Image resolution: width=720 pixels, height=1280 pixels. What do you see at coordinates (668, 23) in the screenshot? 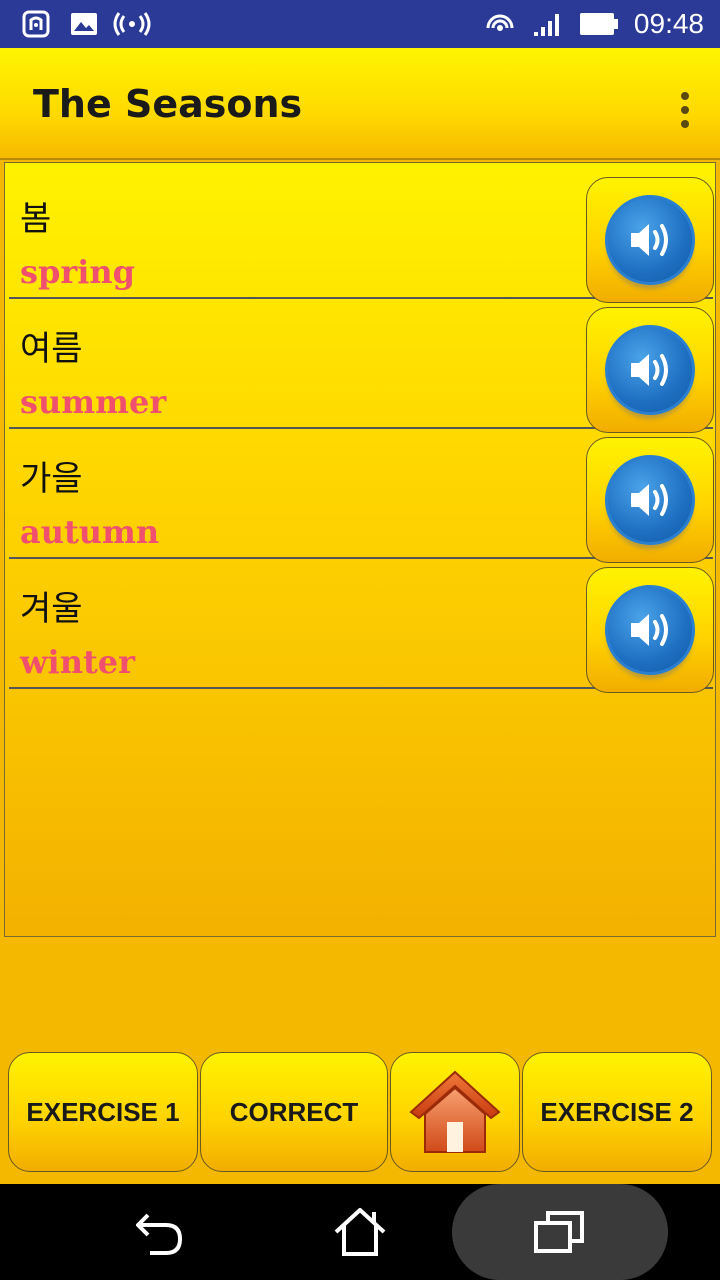
I see `status-time: 09:48` at bounding box center [668, 23].